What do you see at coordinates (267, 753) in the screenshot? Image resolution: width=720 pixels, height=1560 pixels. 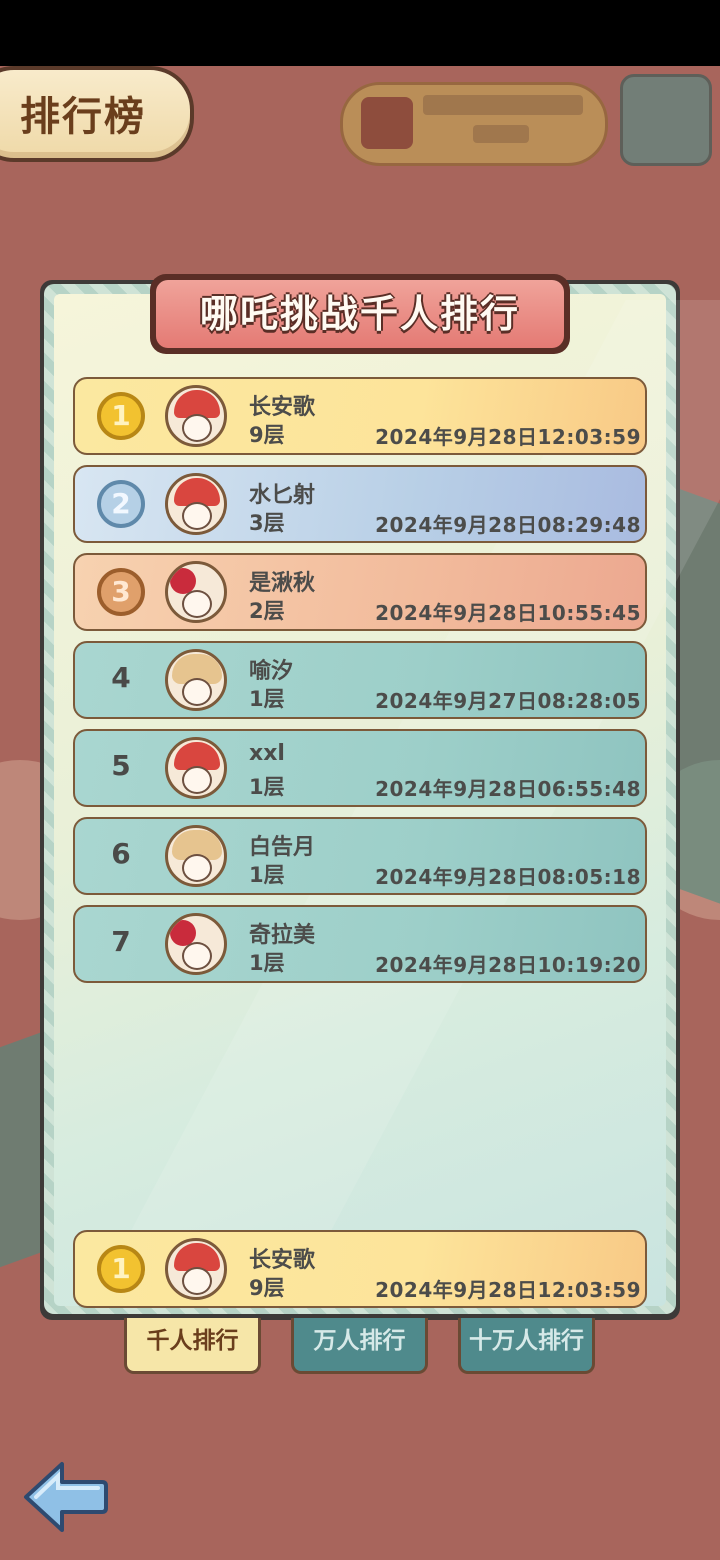 I see `player-name: xxl` at bounding box center [267, 753].